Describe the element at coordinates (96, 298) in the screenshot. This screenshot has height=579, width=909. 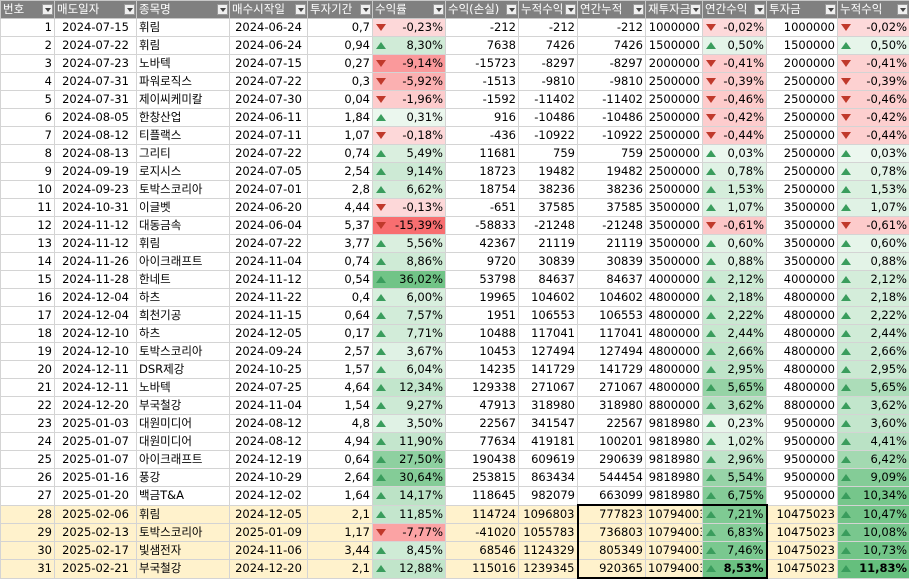
I see `cell-sell-date: 2024-12-04` at that location.